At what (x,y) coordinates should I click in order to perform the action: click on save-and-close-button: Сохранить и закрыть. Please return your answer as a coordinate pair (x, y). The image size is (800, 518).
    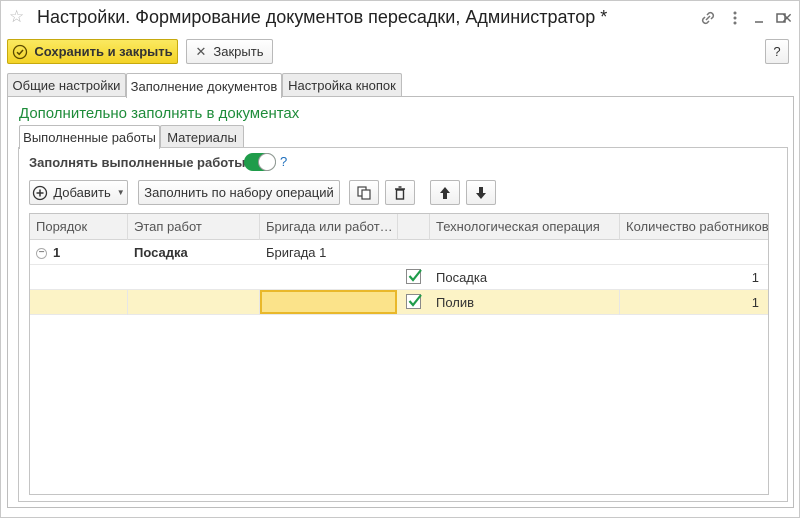
    Looking at the image, I should click on (92, 51).